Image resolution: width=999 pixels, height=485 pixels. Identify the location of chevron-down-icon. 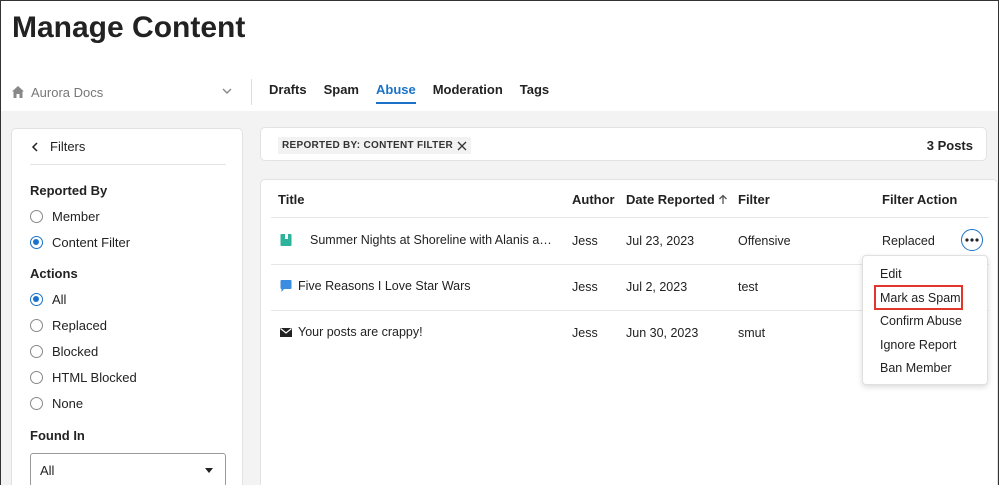
(227, 91).